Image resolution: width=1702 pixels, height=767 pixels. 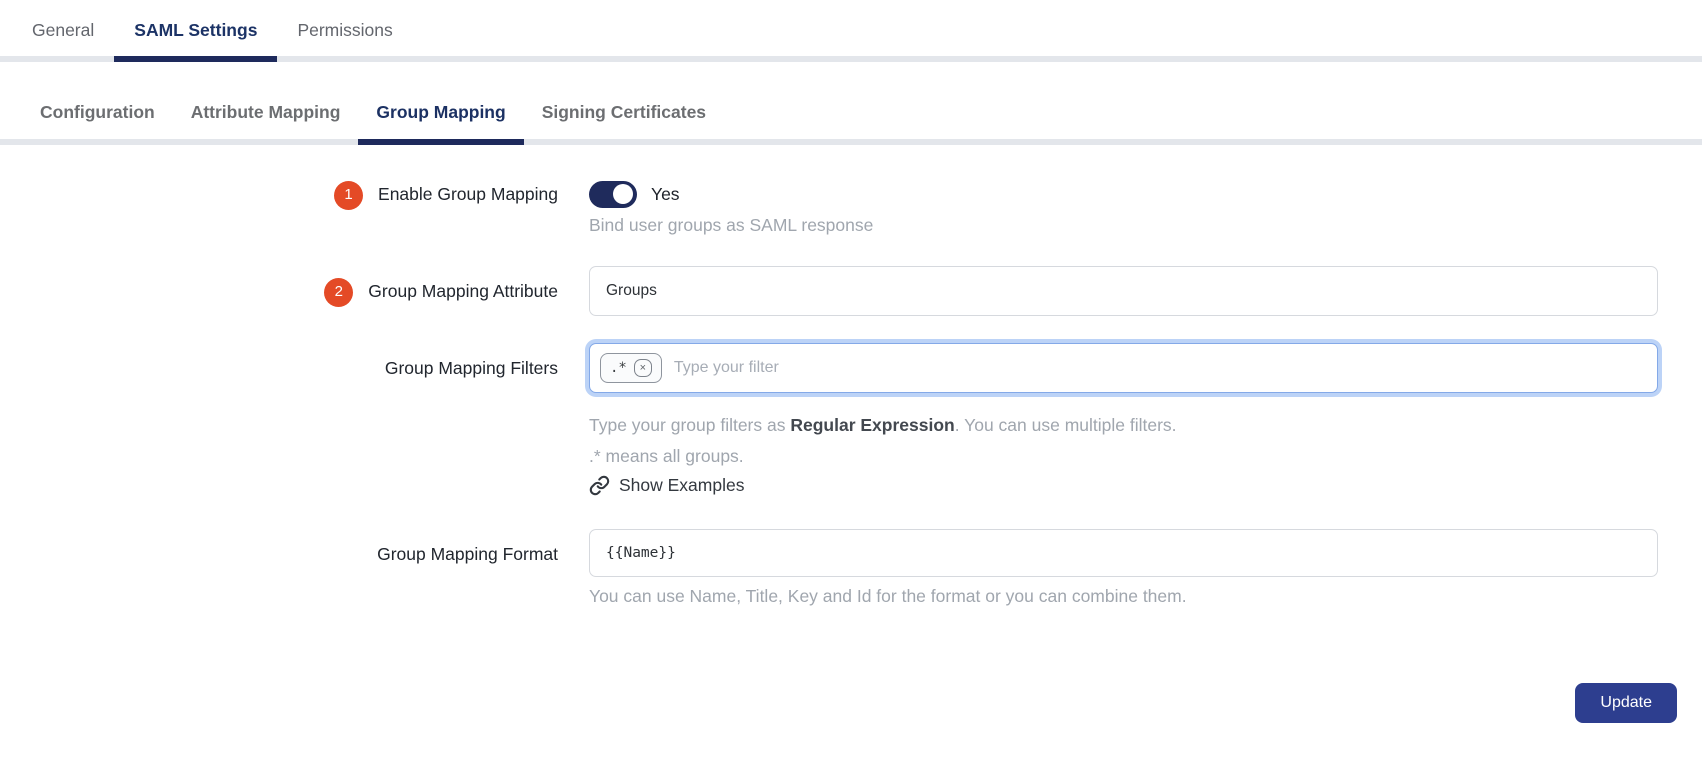 What do you see at coordinates (1123, 291) in the screenshot?
I see `group-mapping-attribute-input` at bounding box center [1123, 291].